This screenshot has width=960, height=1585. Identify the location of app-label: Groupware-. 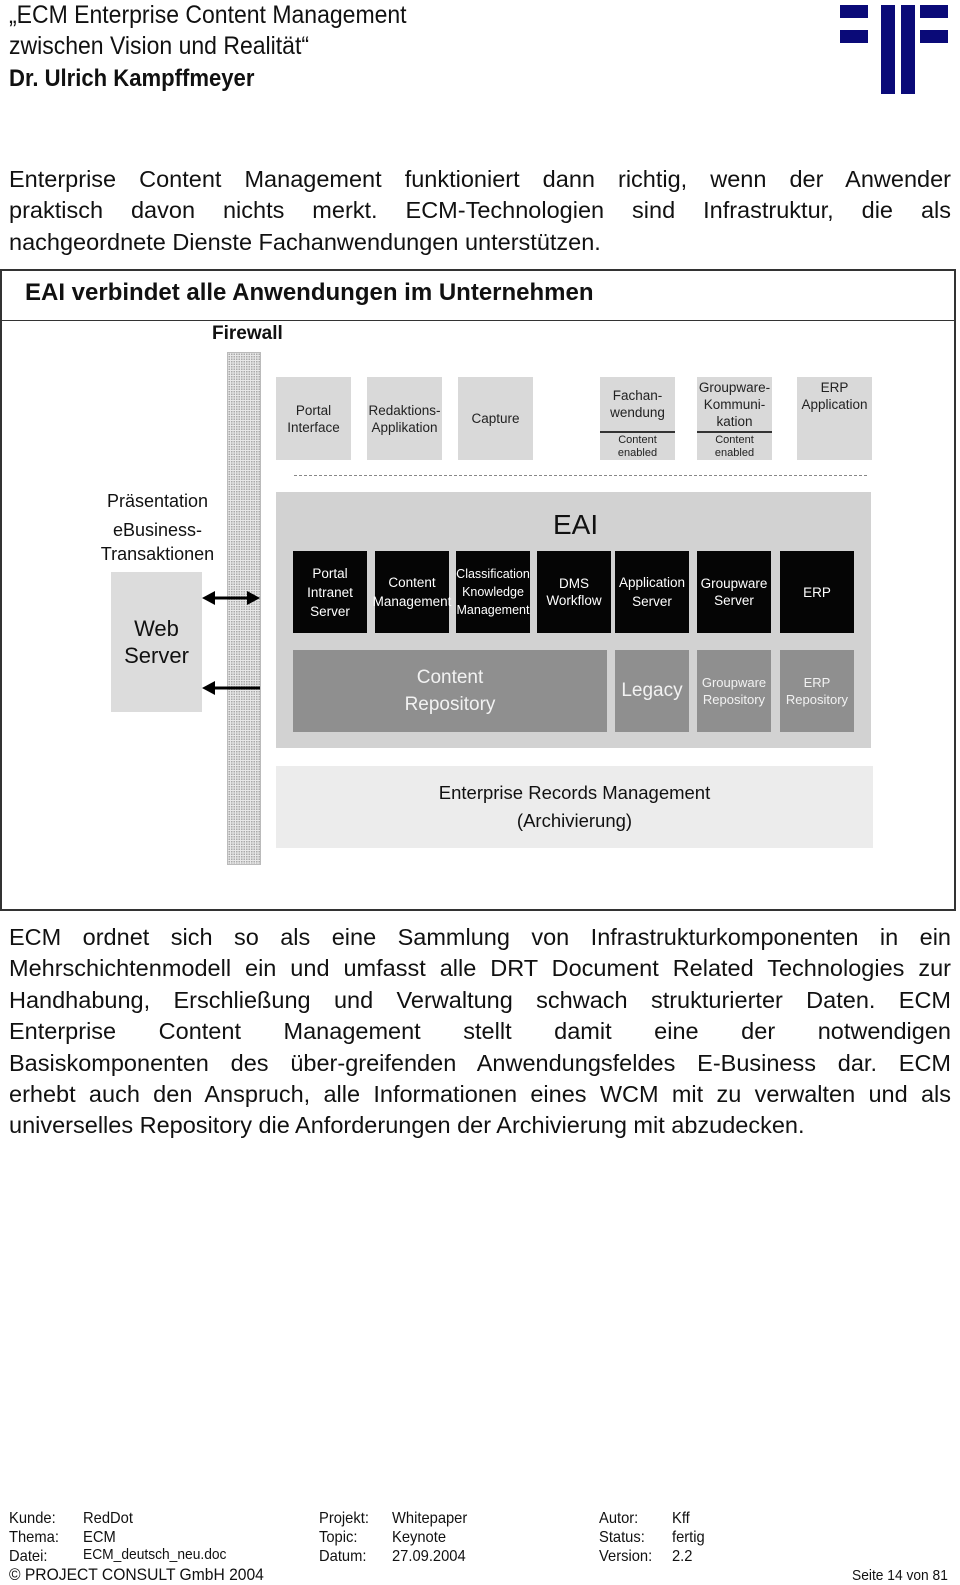
(734, 387).